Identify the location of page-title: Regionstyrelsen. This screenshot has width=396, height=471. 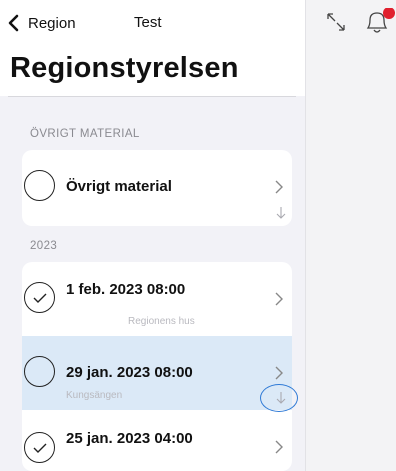
(124, 68).